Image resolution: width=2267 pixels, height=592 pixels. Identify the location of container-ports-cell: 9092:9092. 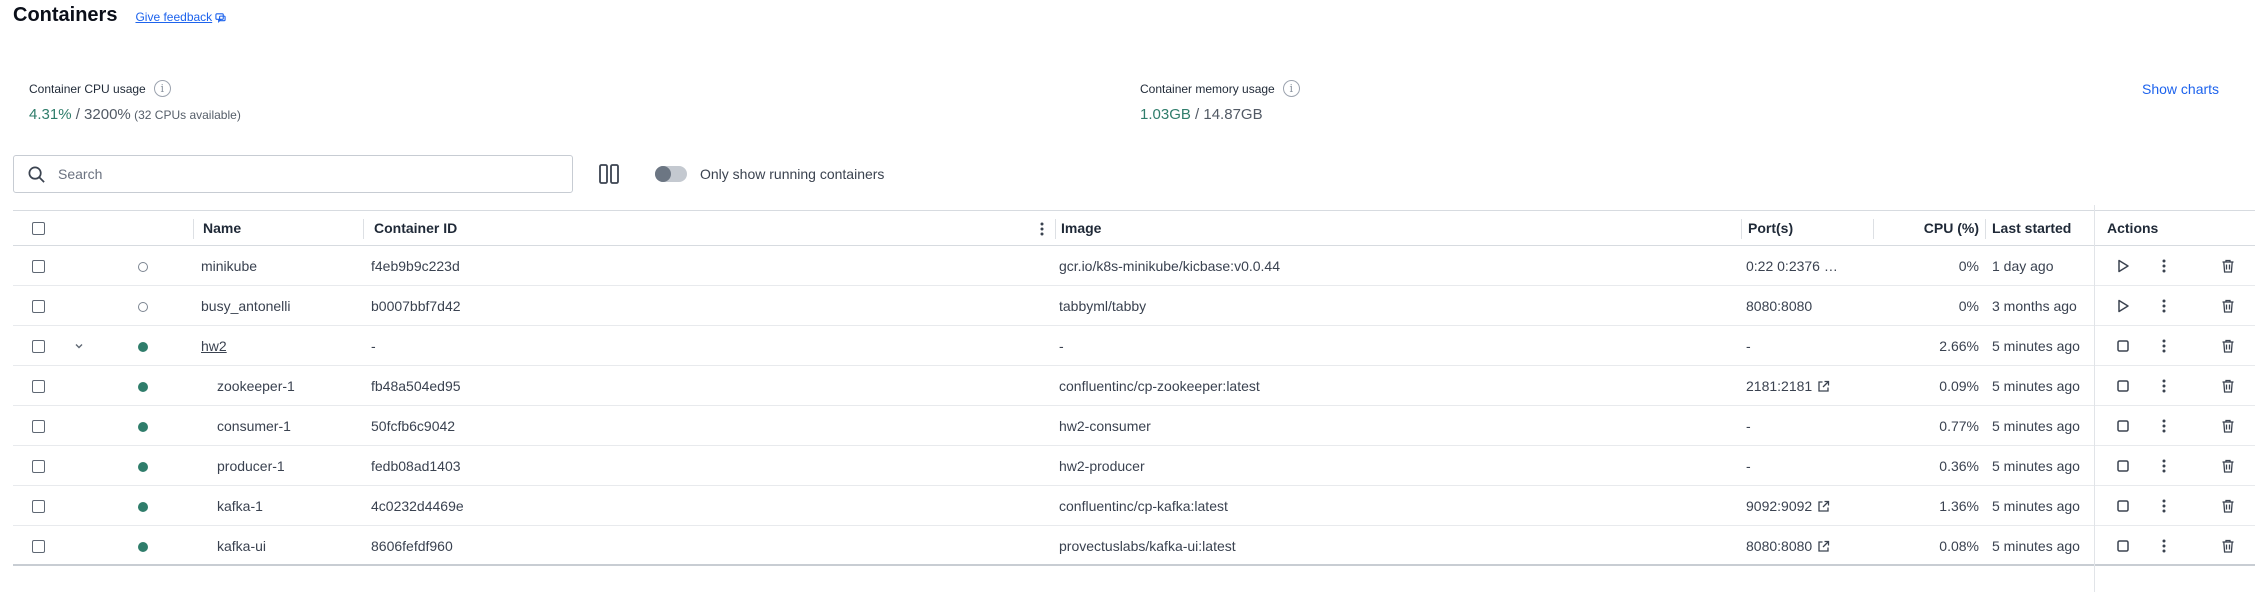
(1788, 506).